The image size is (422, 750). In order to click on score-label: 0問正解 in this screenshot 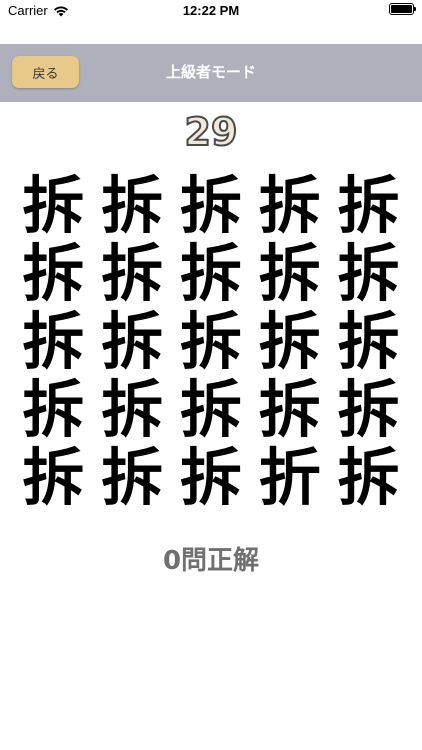, I will do `click(211, 561)`.